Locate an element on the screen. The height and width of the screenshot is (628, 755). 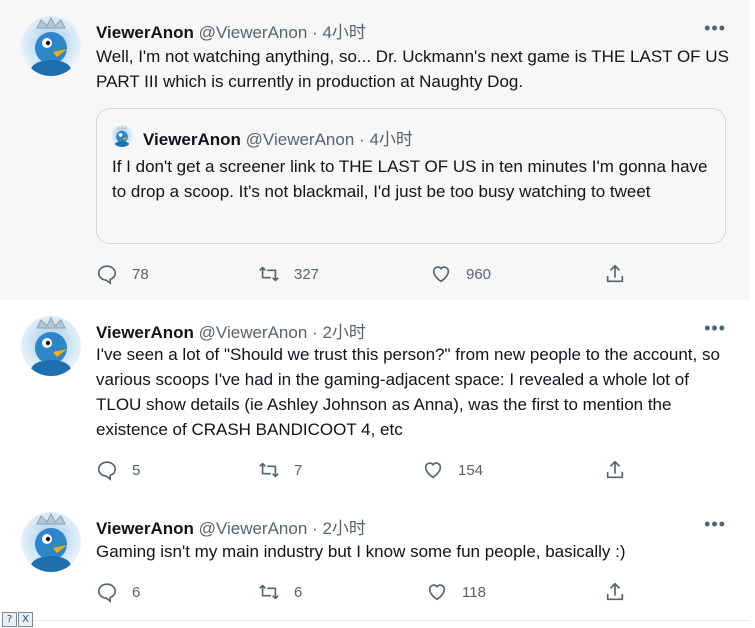
like-button: 154 is located at coordinates (452, 470).